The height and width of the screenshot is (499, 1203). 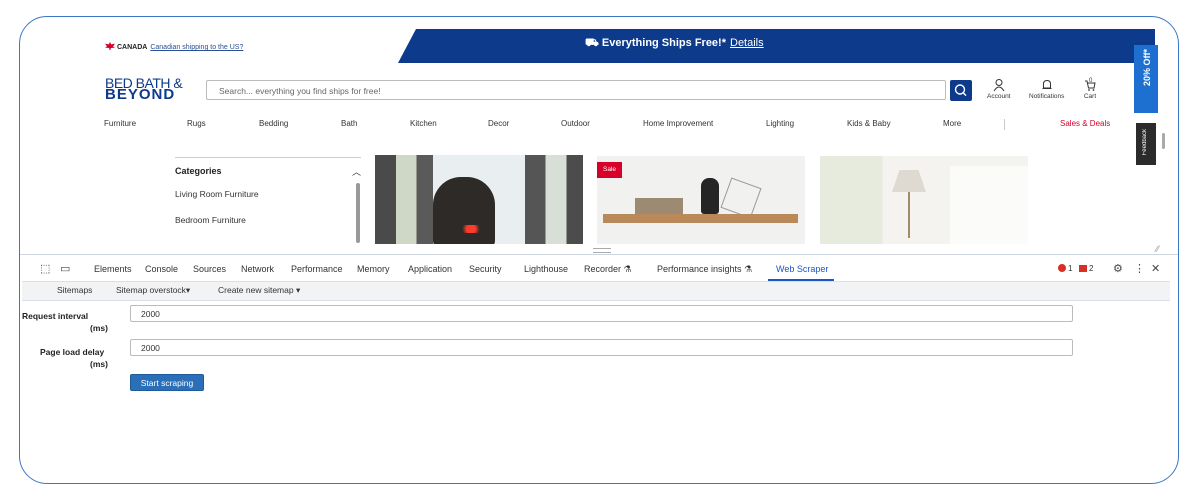 What do you see at coordinates (196, 47) in the screenshot?
I see `canada-shipping-link: Canadian shipping to the US?` at bounding box center [196, 47].